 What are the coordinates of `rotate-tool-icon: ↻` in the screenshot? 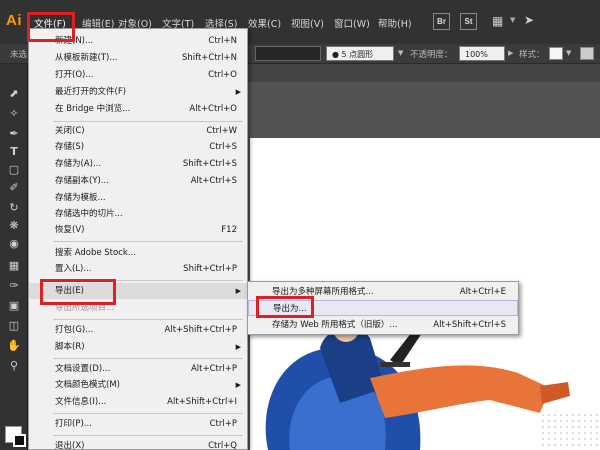 It's located at (14, 208).